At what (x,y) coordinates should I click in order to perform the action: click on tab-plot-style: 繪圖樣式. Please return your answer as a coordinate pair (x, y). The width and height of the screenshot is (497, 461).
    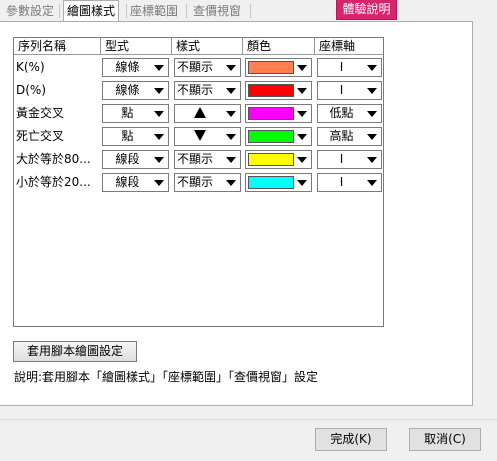
    Looking at the image, I should click on (91, 11).